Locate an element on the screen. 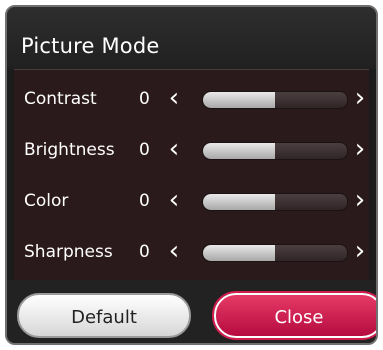 The width and height of the screenshot is (383, 350). setting-row-contrast: Contrast 0 ‹ › is located at coordinates (191, 98).